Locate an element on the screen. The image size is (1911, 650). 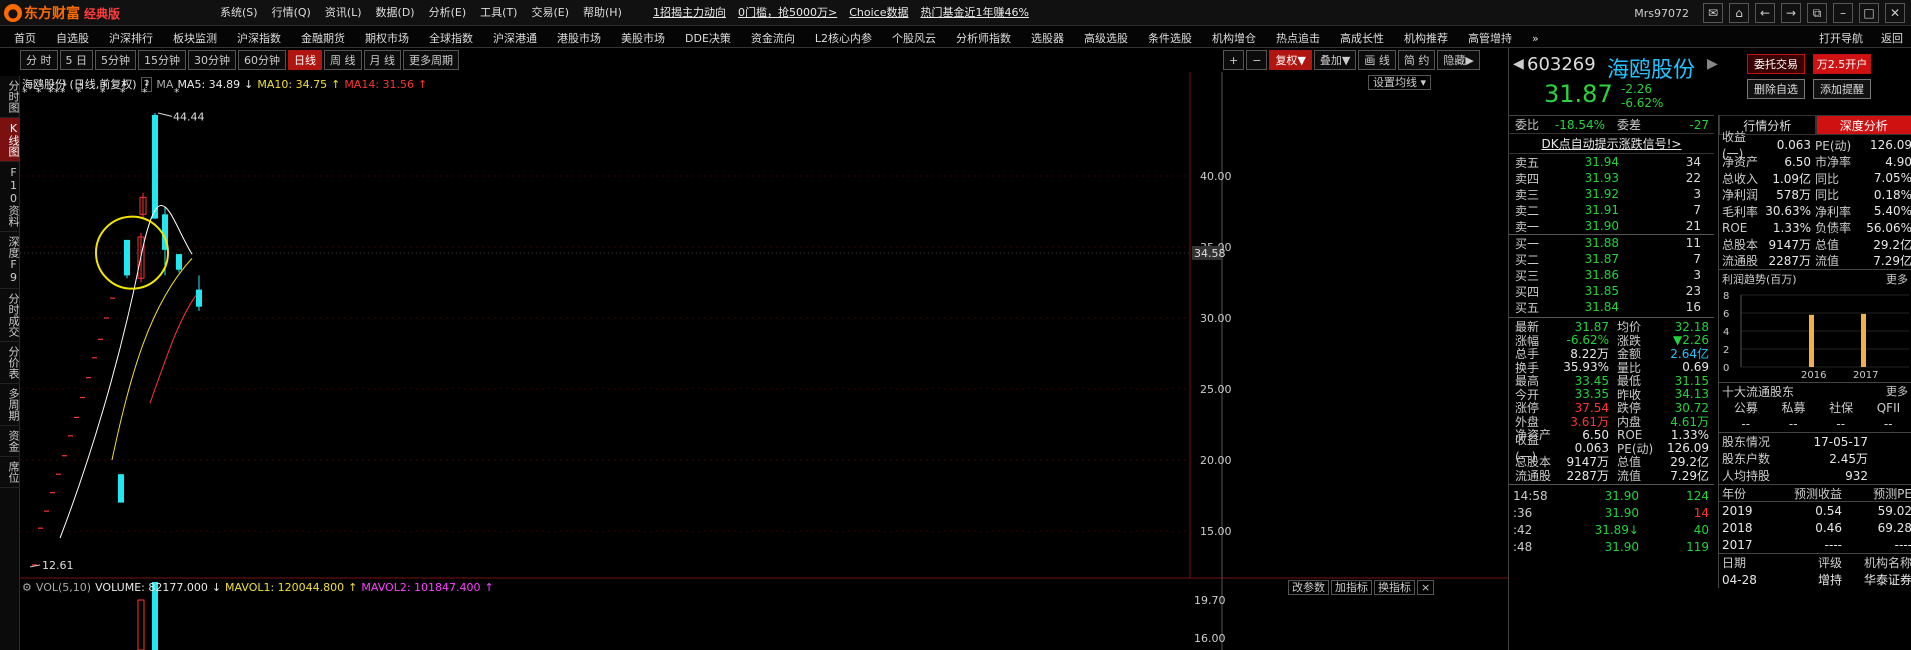
promo-link: 0门槛，抢5000万> is located at coordinates (787, 12).